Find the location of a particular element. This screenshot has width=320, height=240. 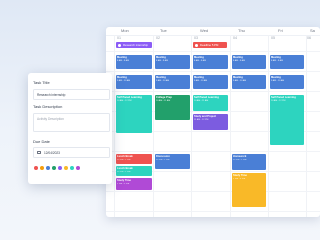

day-name-tue: Tue is located at coordinates (163, 30).